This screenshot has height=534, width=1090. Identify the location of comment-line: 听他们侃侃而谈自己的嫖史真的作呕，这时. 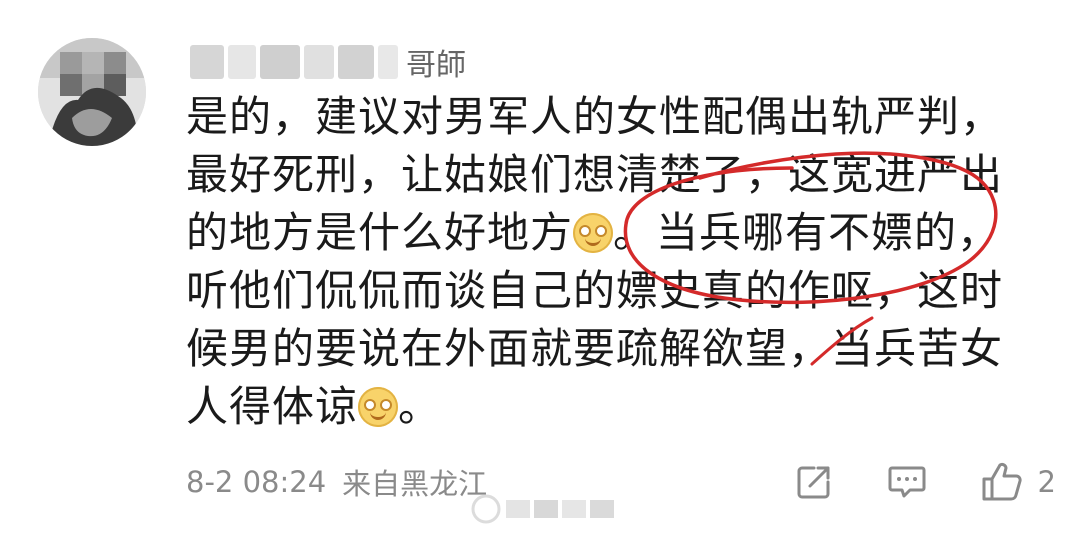
(595, 290).